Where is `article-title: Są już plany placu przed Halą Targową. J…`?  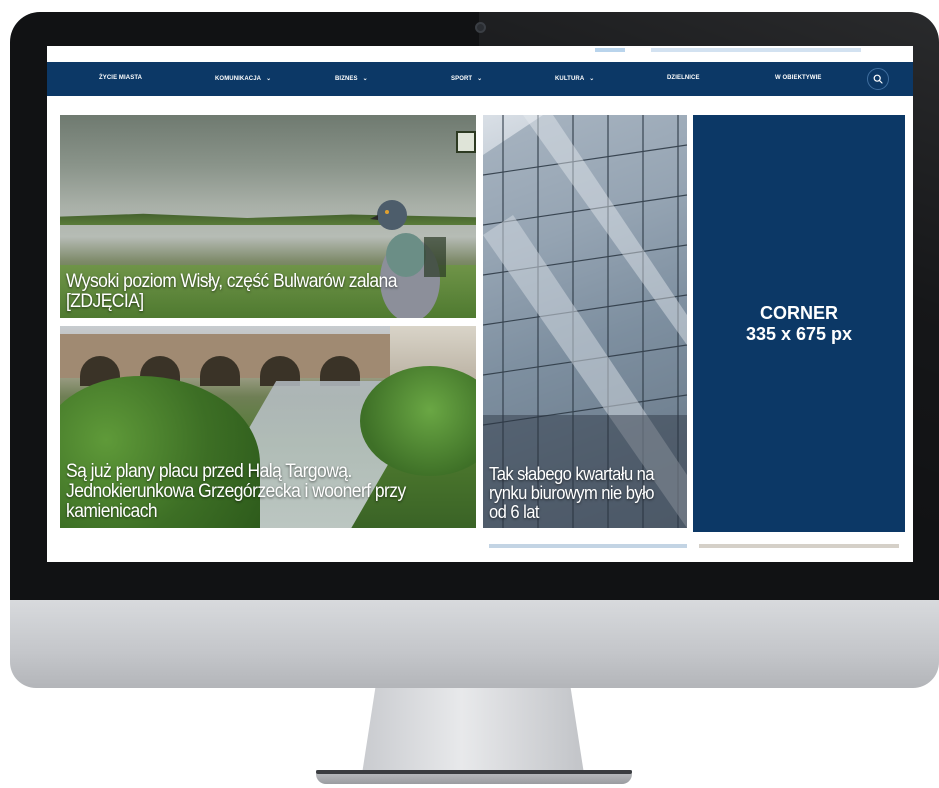 article-title: Są już plany placu przed Halą Targową. J… is located at coordinates (236, 491).